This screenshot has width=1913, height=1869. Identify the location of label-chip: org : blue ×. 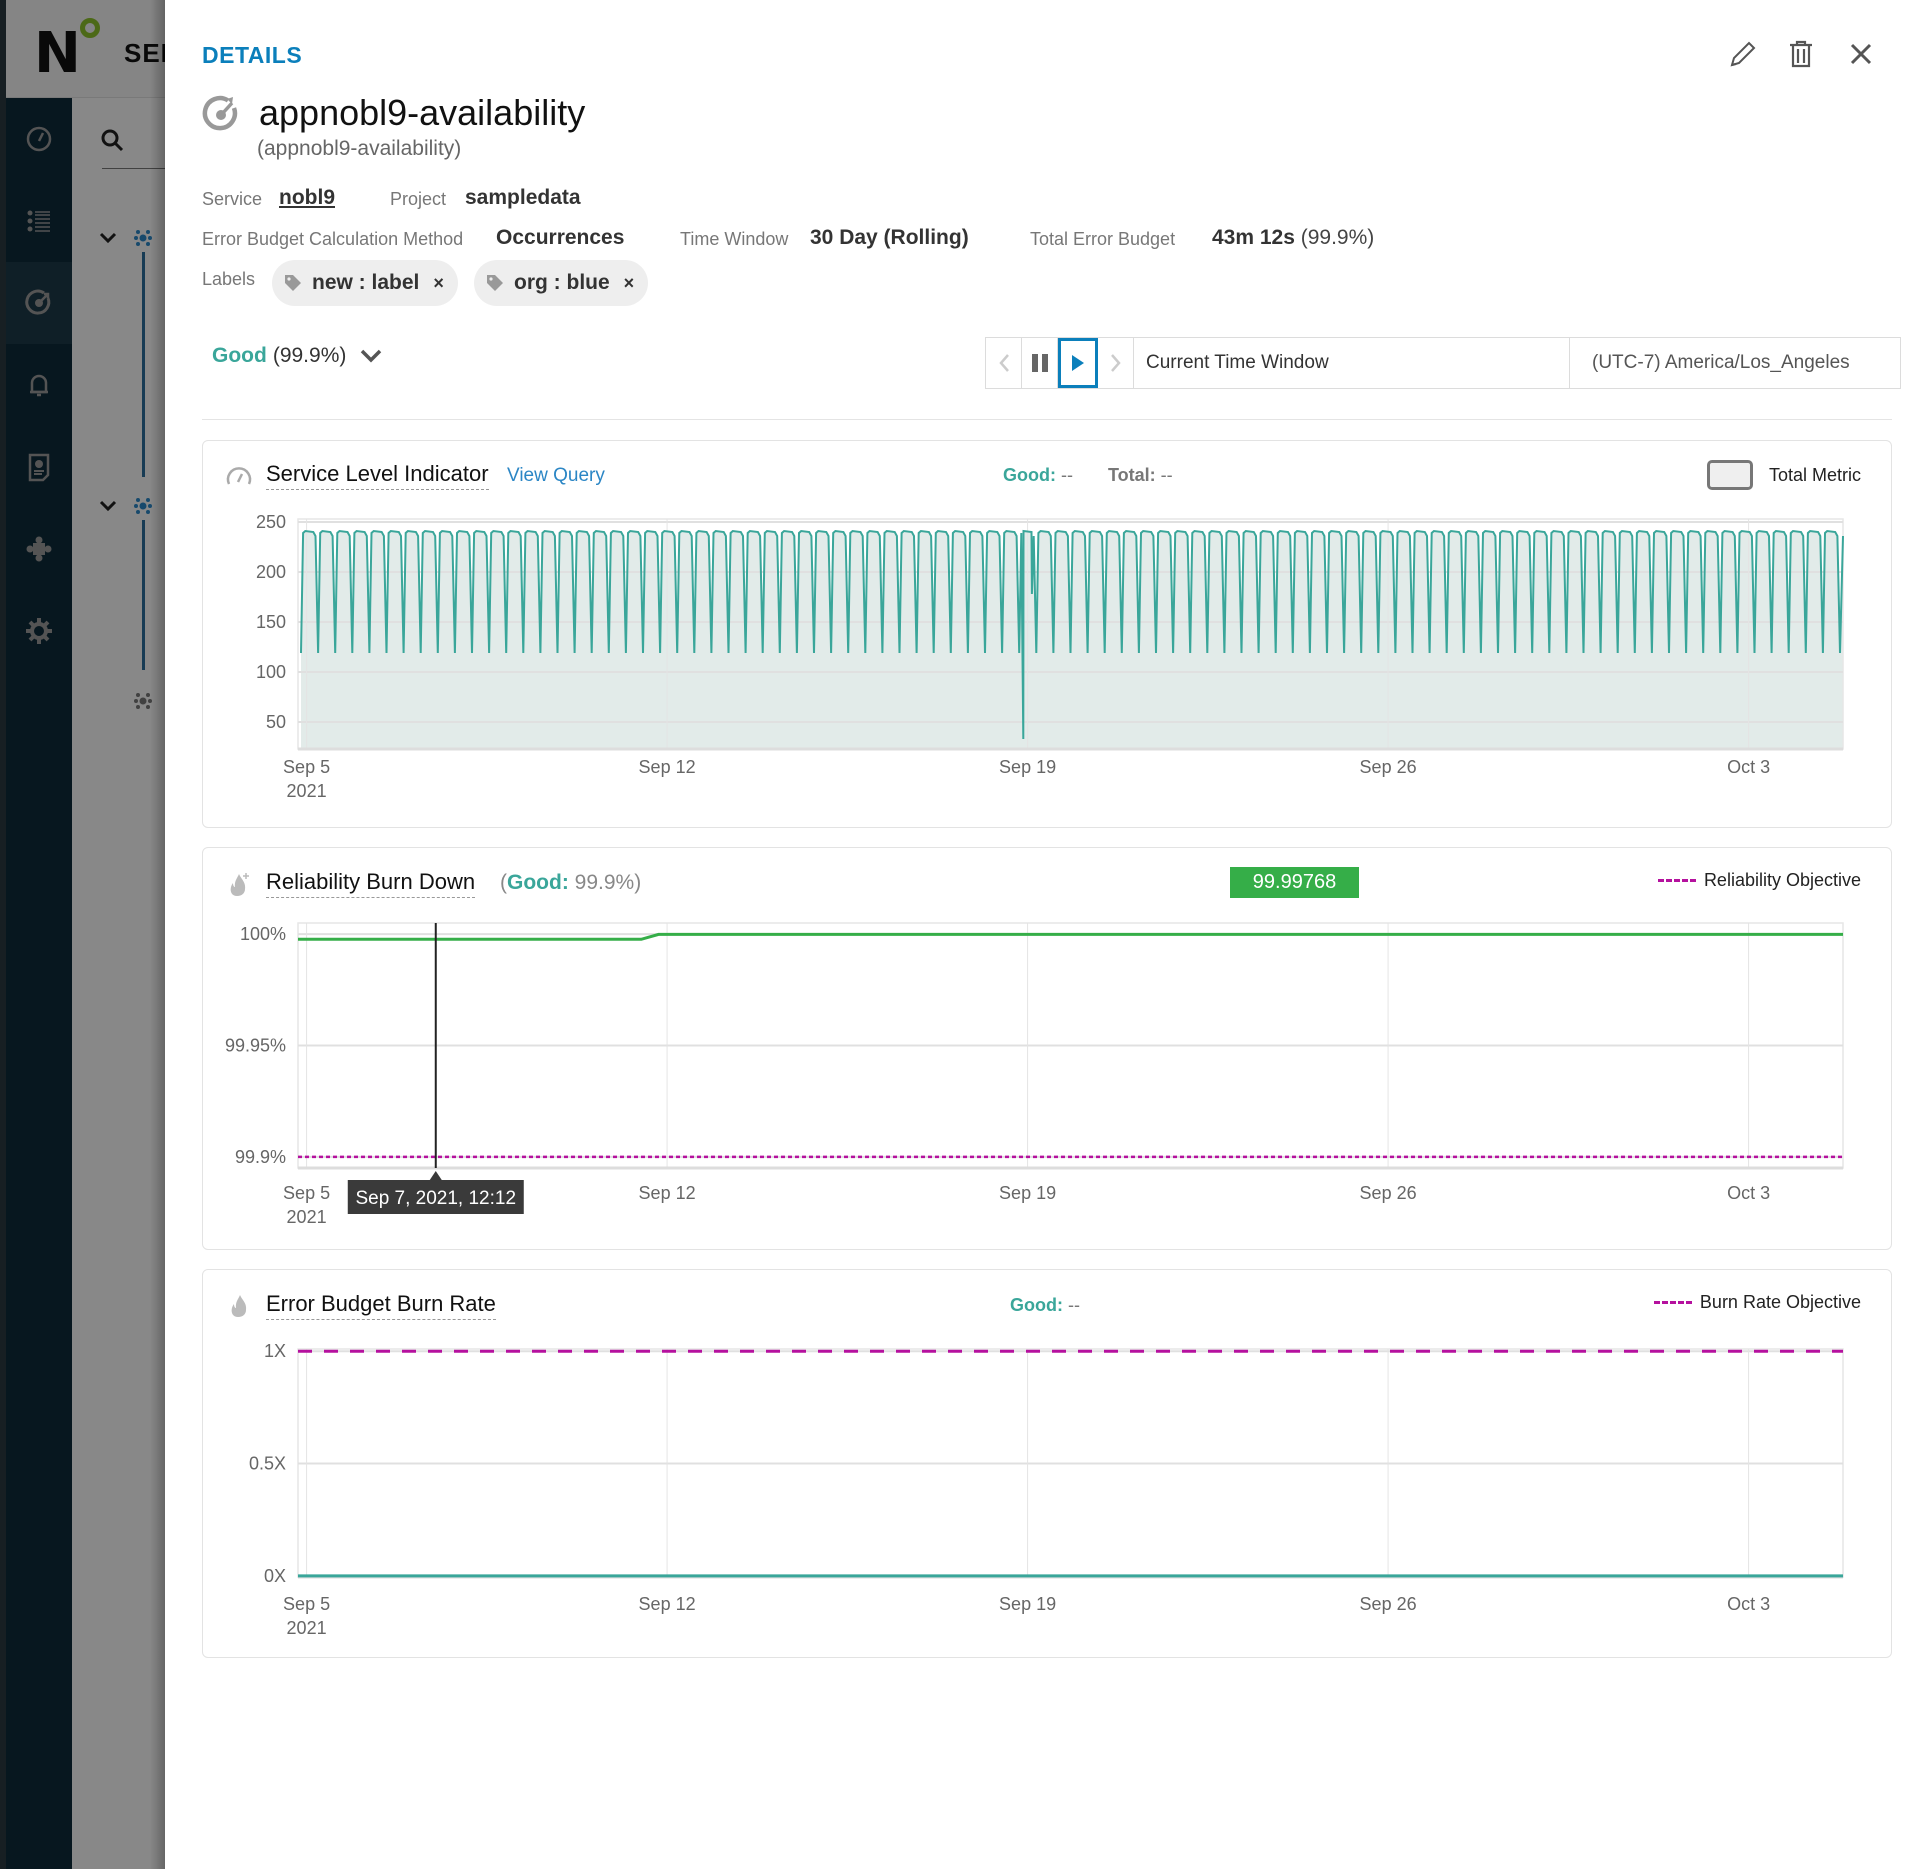
(561, 283).